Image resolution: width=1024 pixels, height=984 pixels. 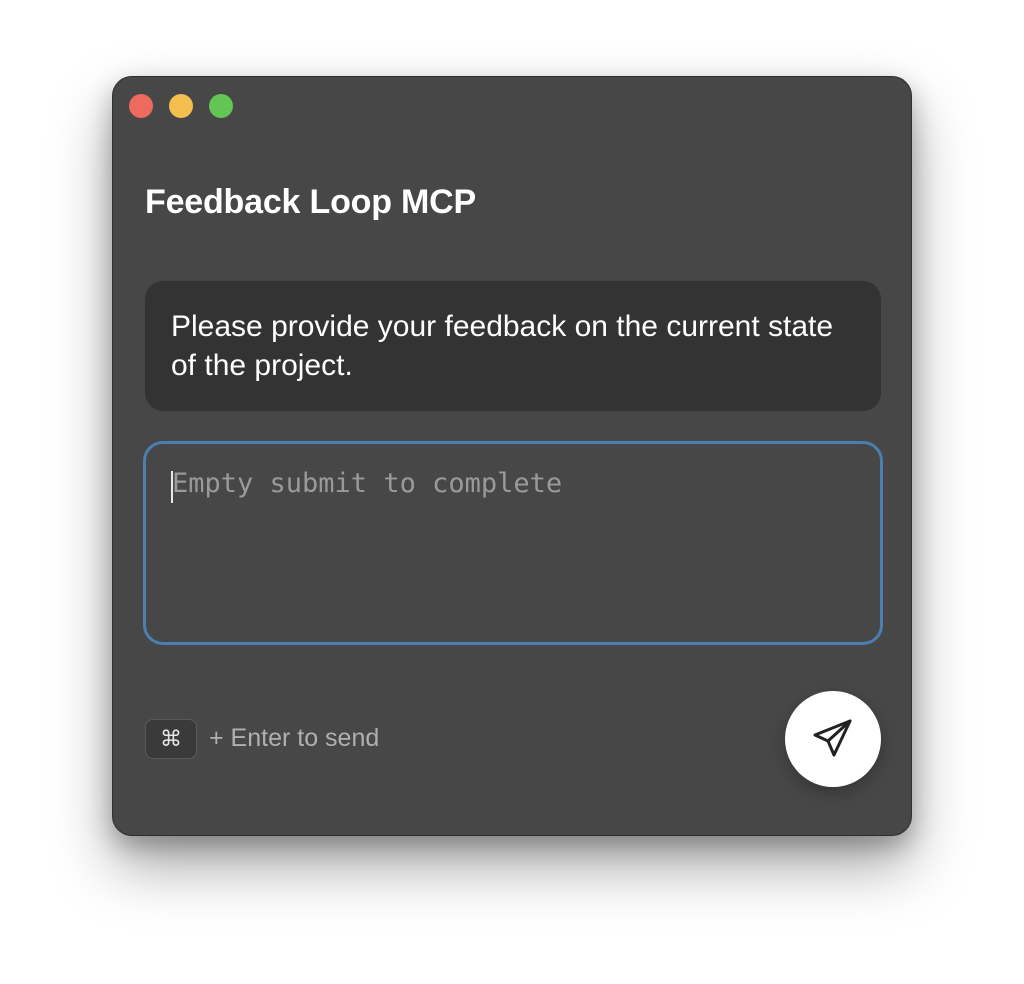 I want to click on feedback-input, so click(x=513, y=543).